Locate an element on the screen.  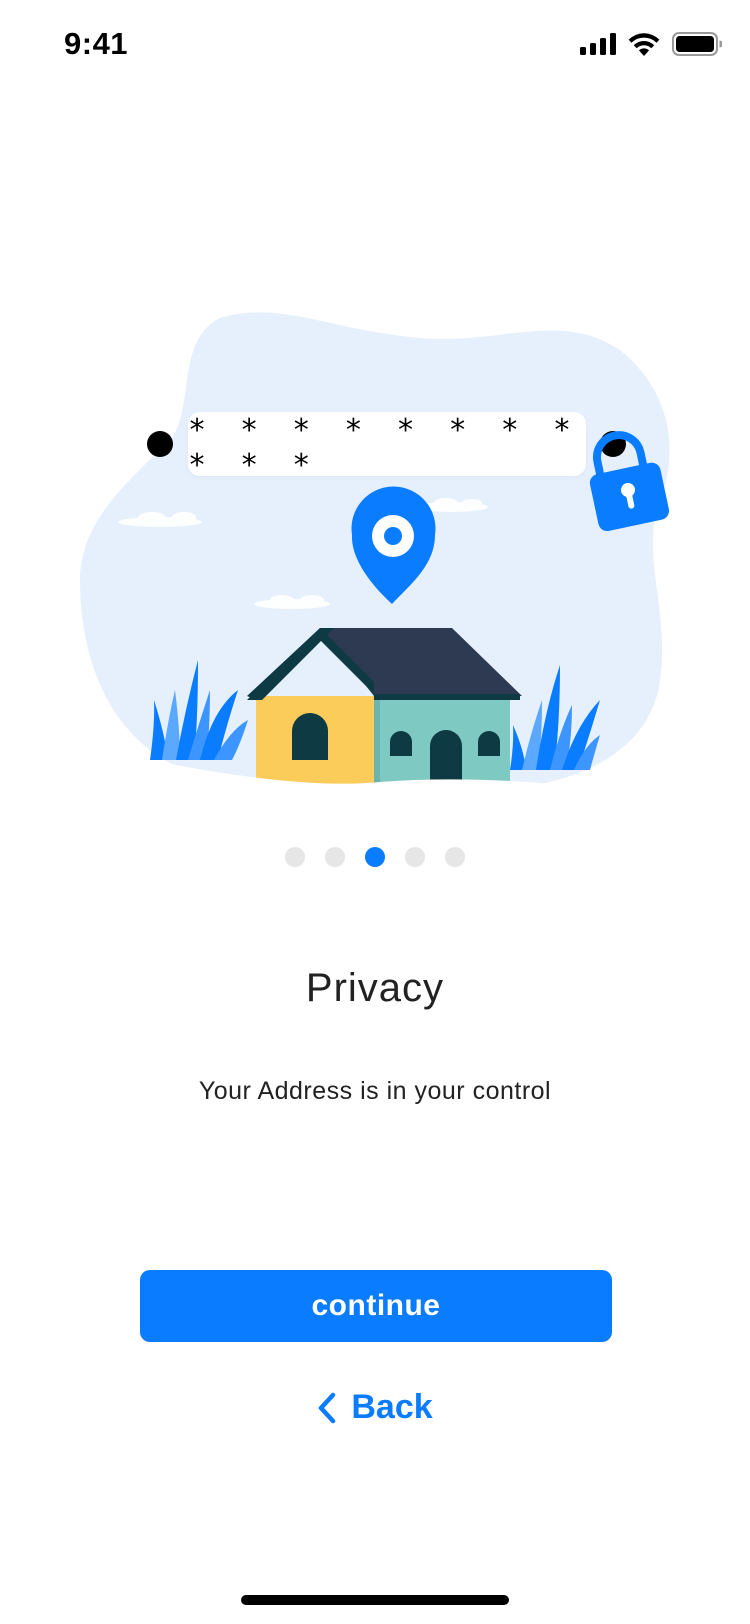
page-dot-3-active is located at coordinates (375, 857).